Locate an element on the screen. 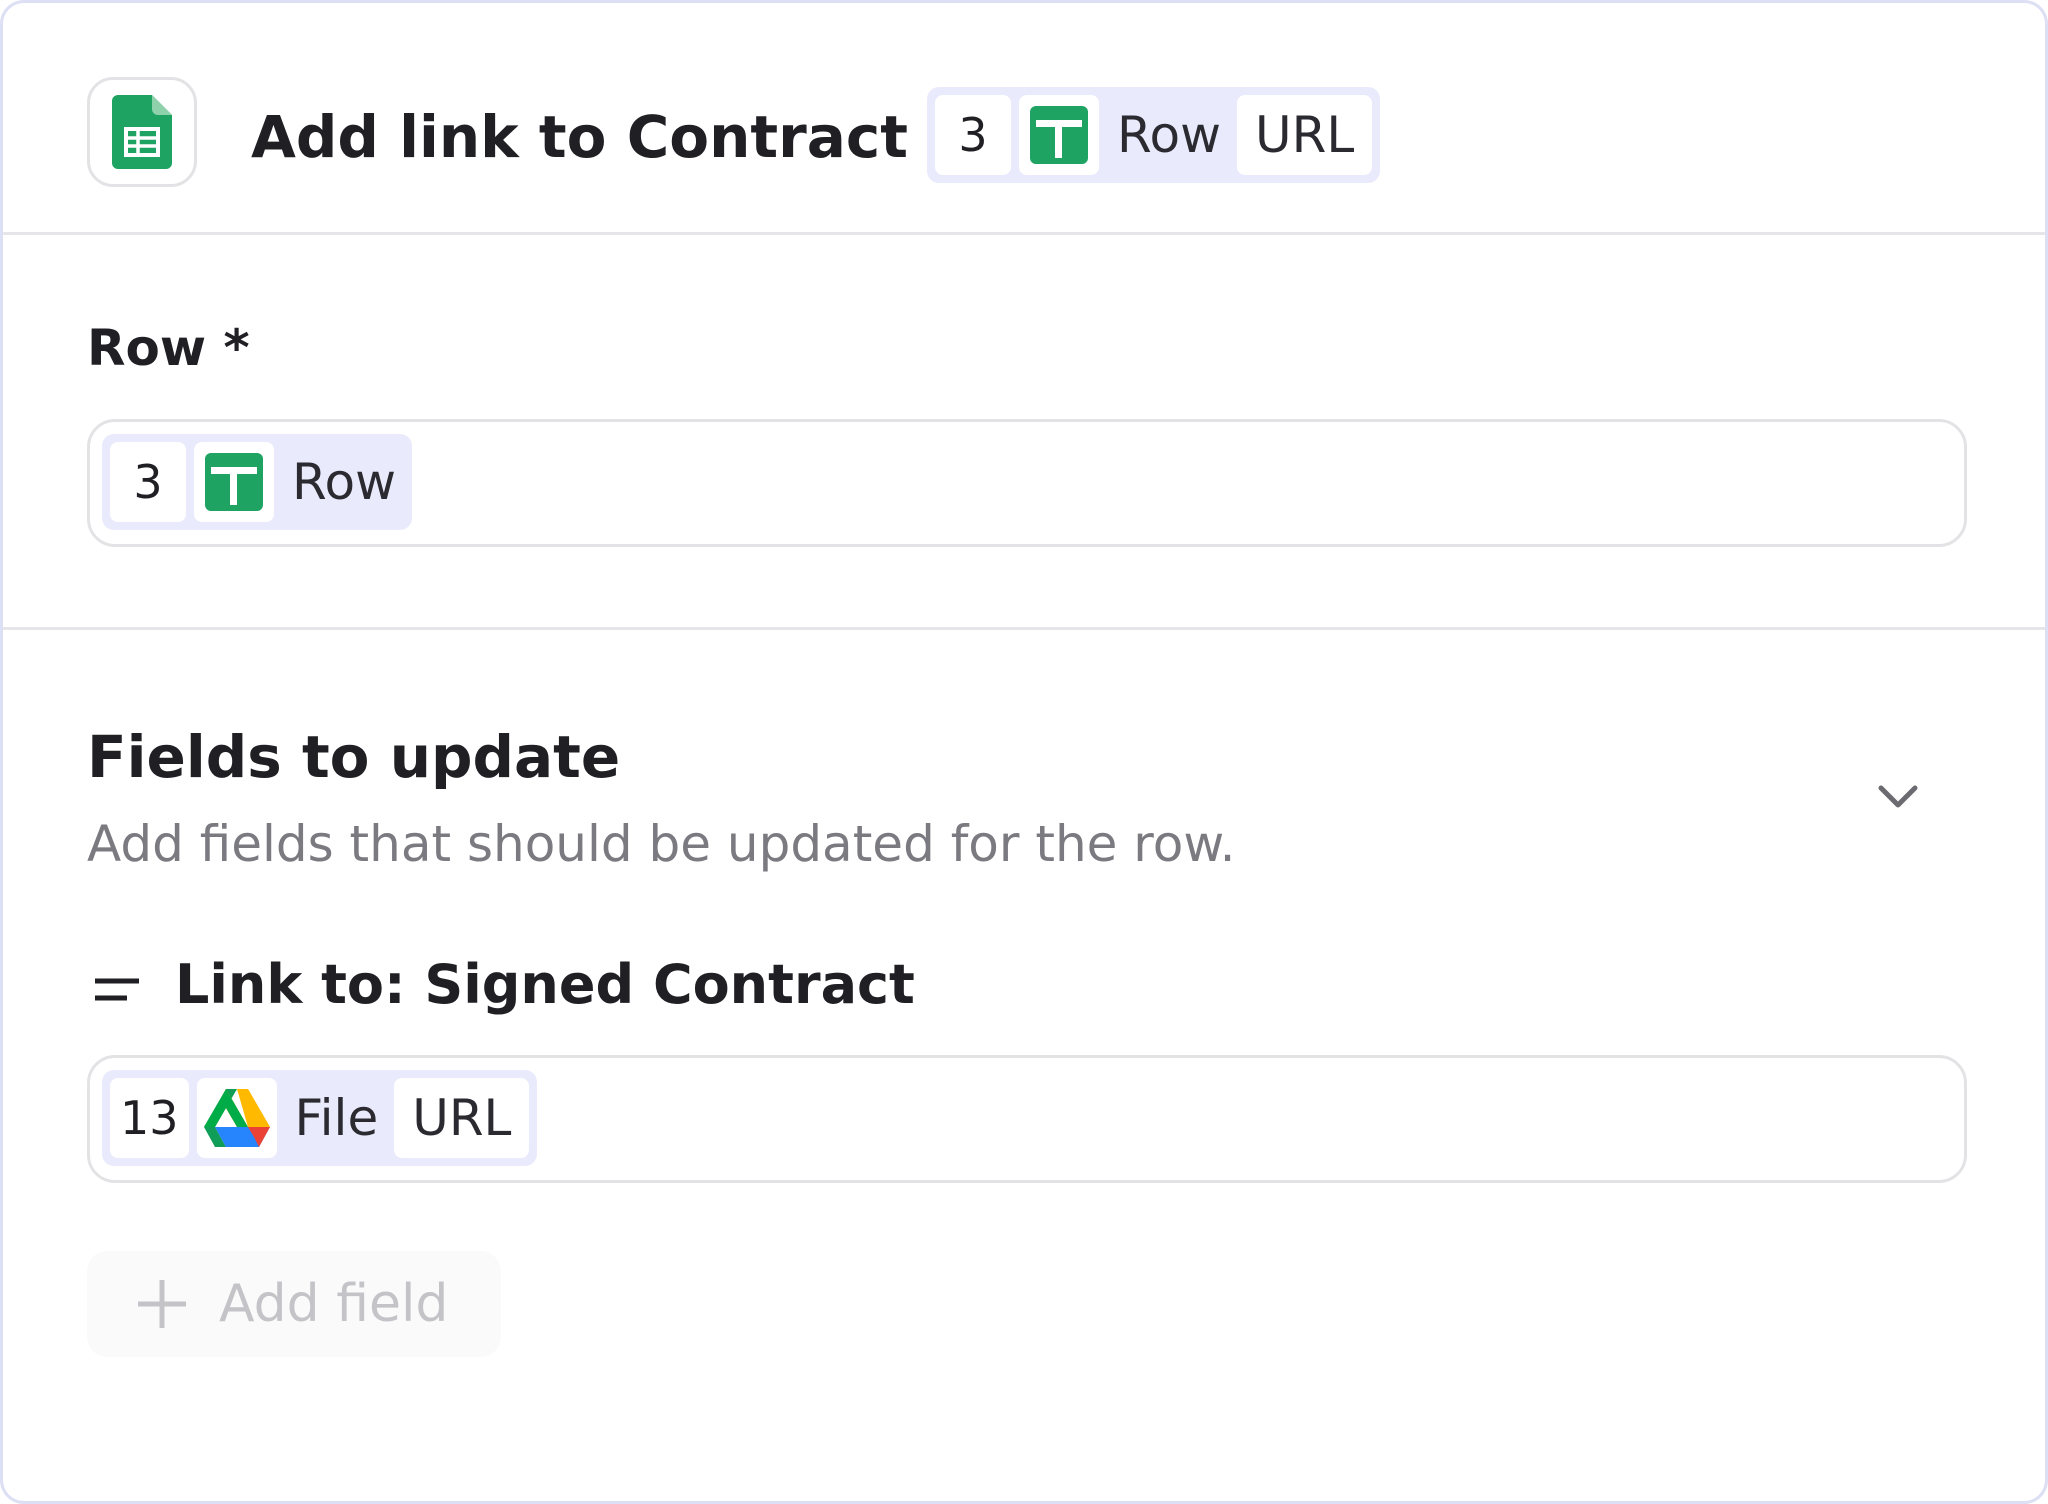  plus-icon is located at coordinates (162, 1304).